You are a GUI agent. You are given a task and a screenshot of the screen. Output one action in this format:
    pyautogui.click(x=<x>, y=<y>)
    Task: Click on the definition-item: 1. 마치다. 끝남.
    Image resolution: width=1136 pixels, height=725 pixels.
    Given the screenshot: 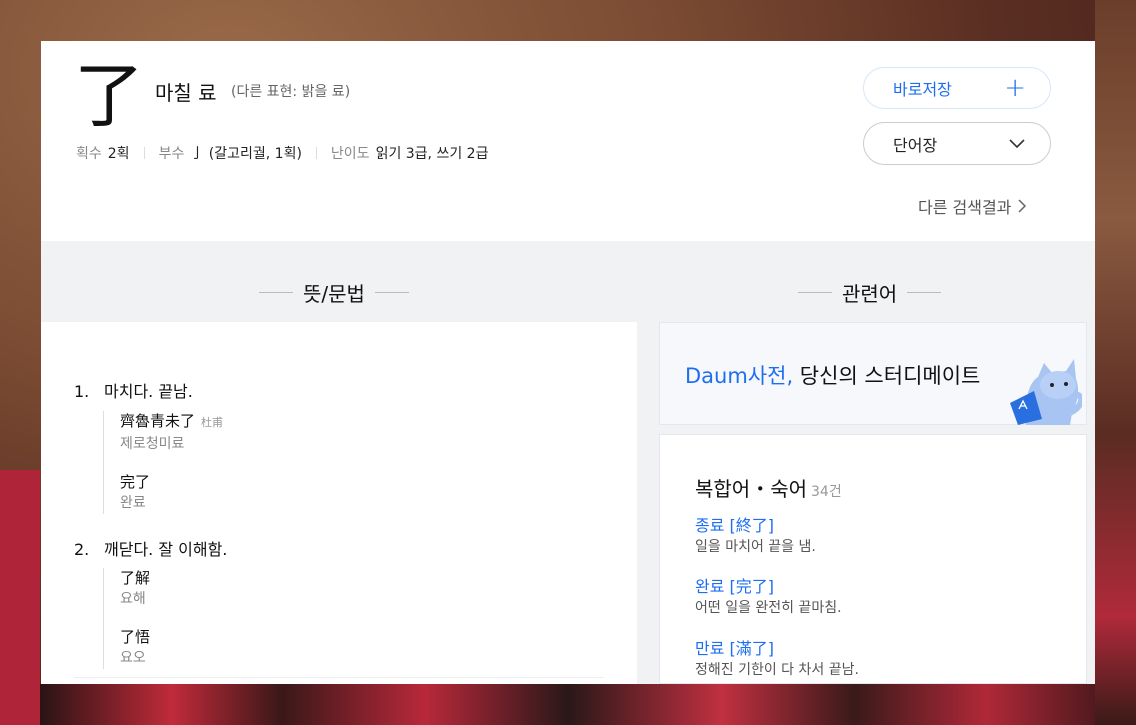 What is the action you would take?
    pyautogui.click(x=133, y=390)
    